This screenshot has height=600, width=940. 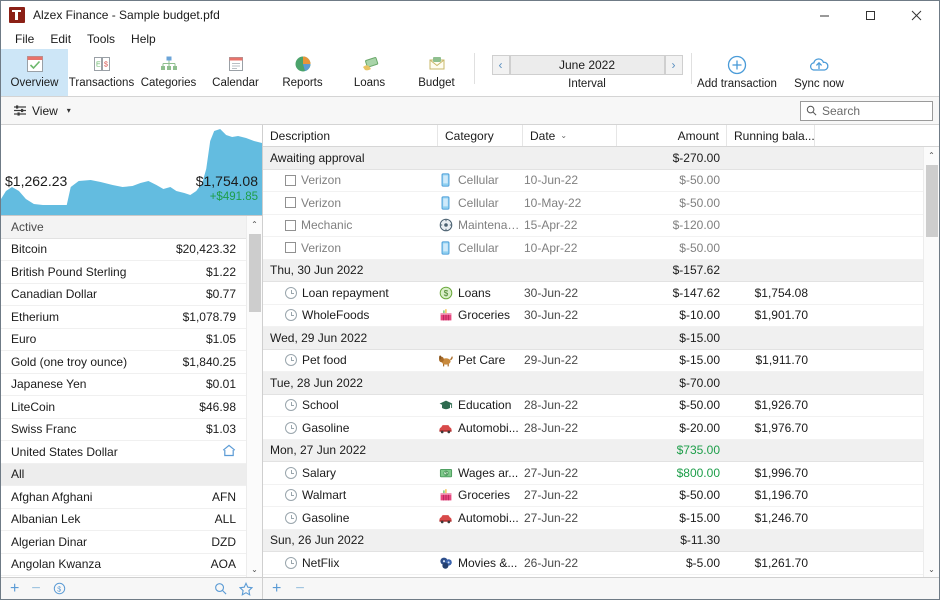 I want to click on ribbon-tab-calendar: Calendar, so click(x=235, y=72).